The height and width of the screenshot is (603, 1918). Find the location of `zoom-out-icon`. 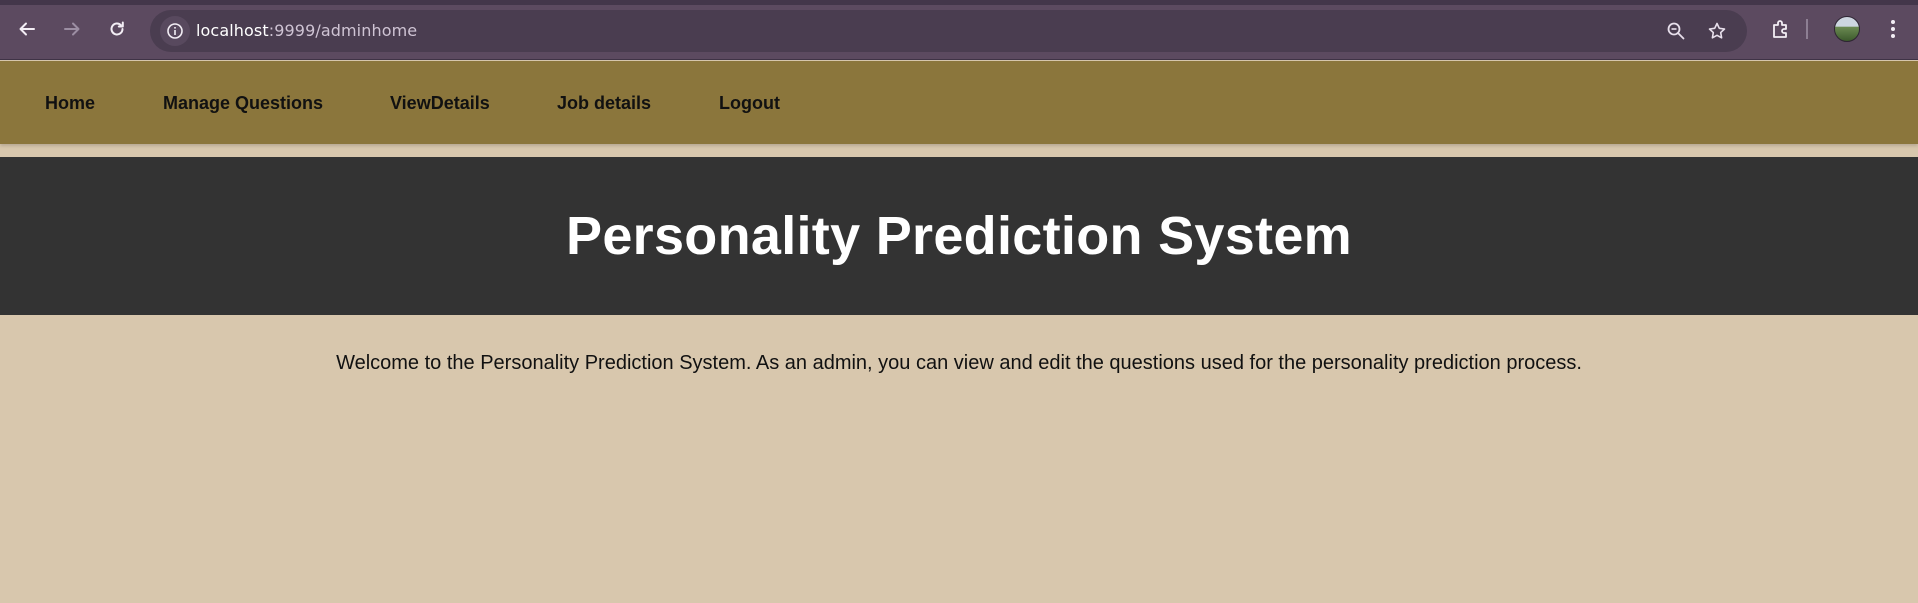

zoom-out-icon is located at coordinates (1676, 31).